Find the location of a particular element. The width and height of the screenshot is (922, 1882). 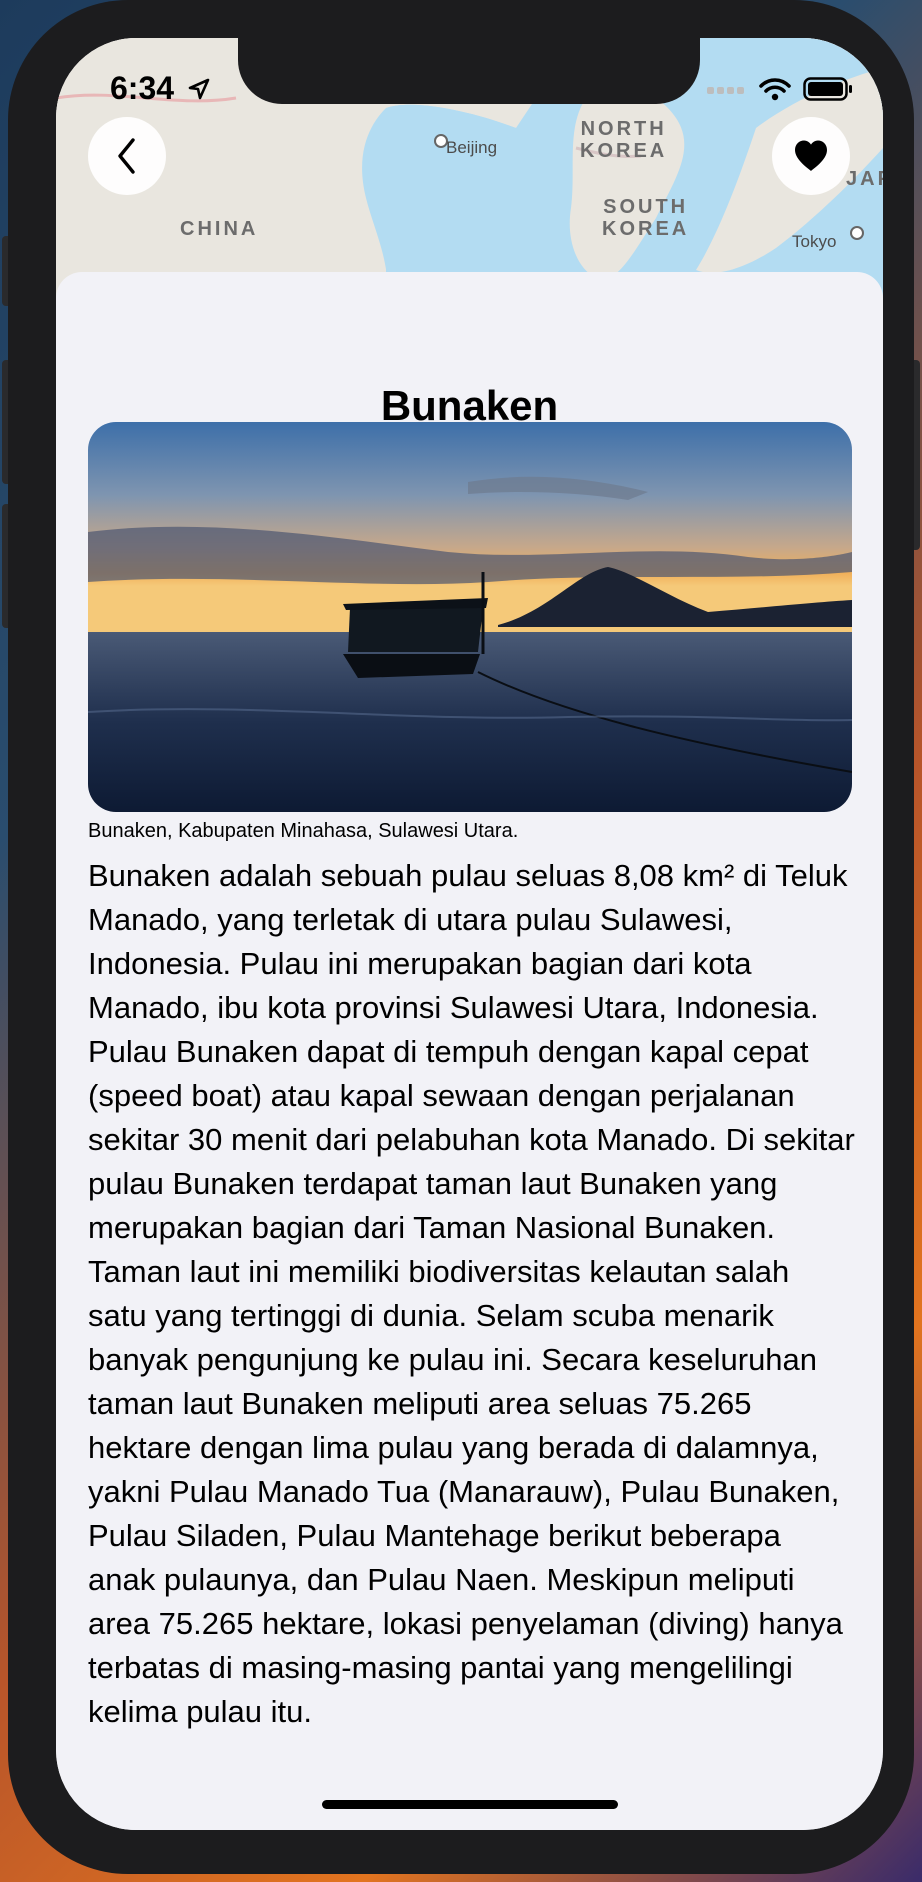

battery-icon is located at coordinates (827, 89).